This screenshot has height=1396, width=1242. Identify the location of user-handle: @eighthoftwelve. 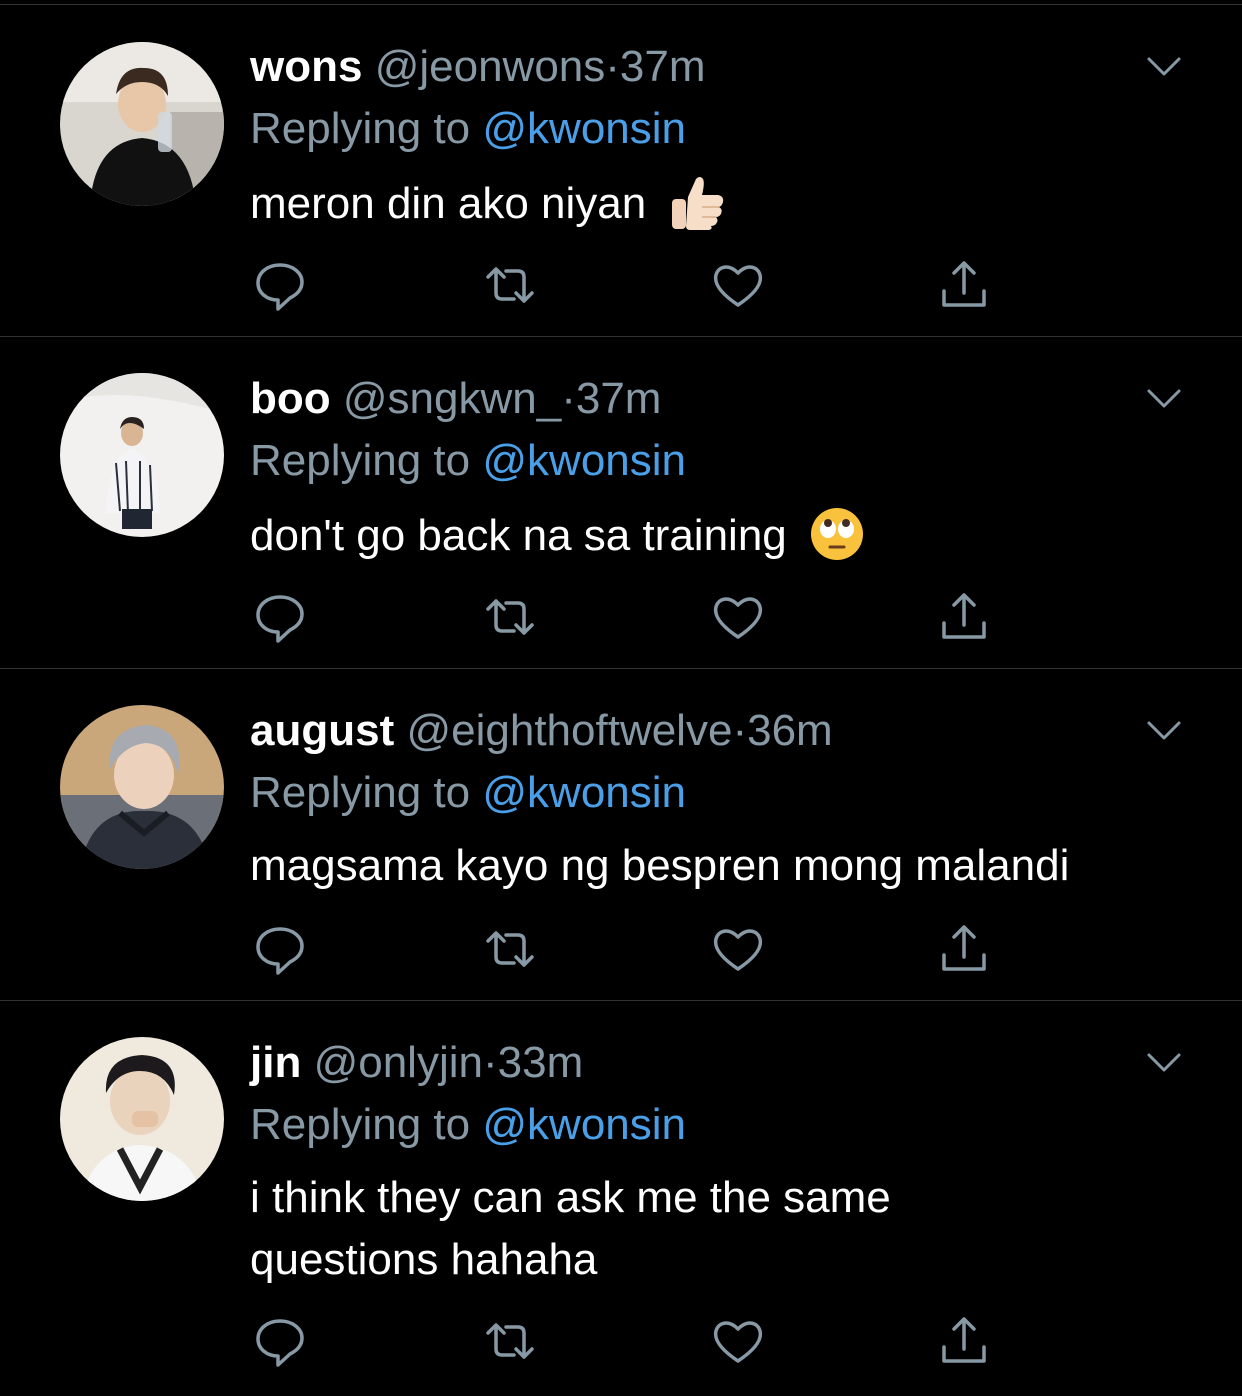
(569, 730).